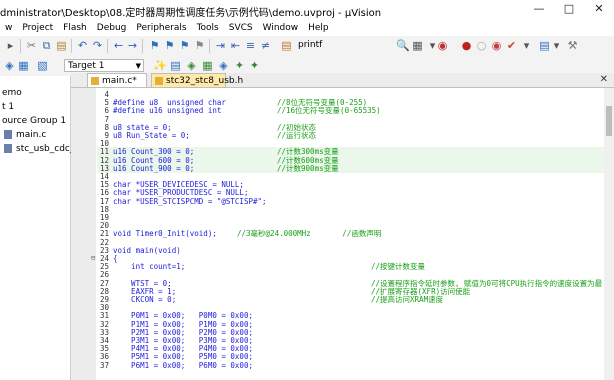  I want to click on debug-session-icon: ◉, so click(442, 45).